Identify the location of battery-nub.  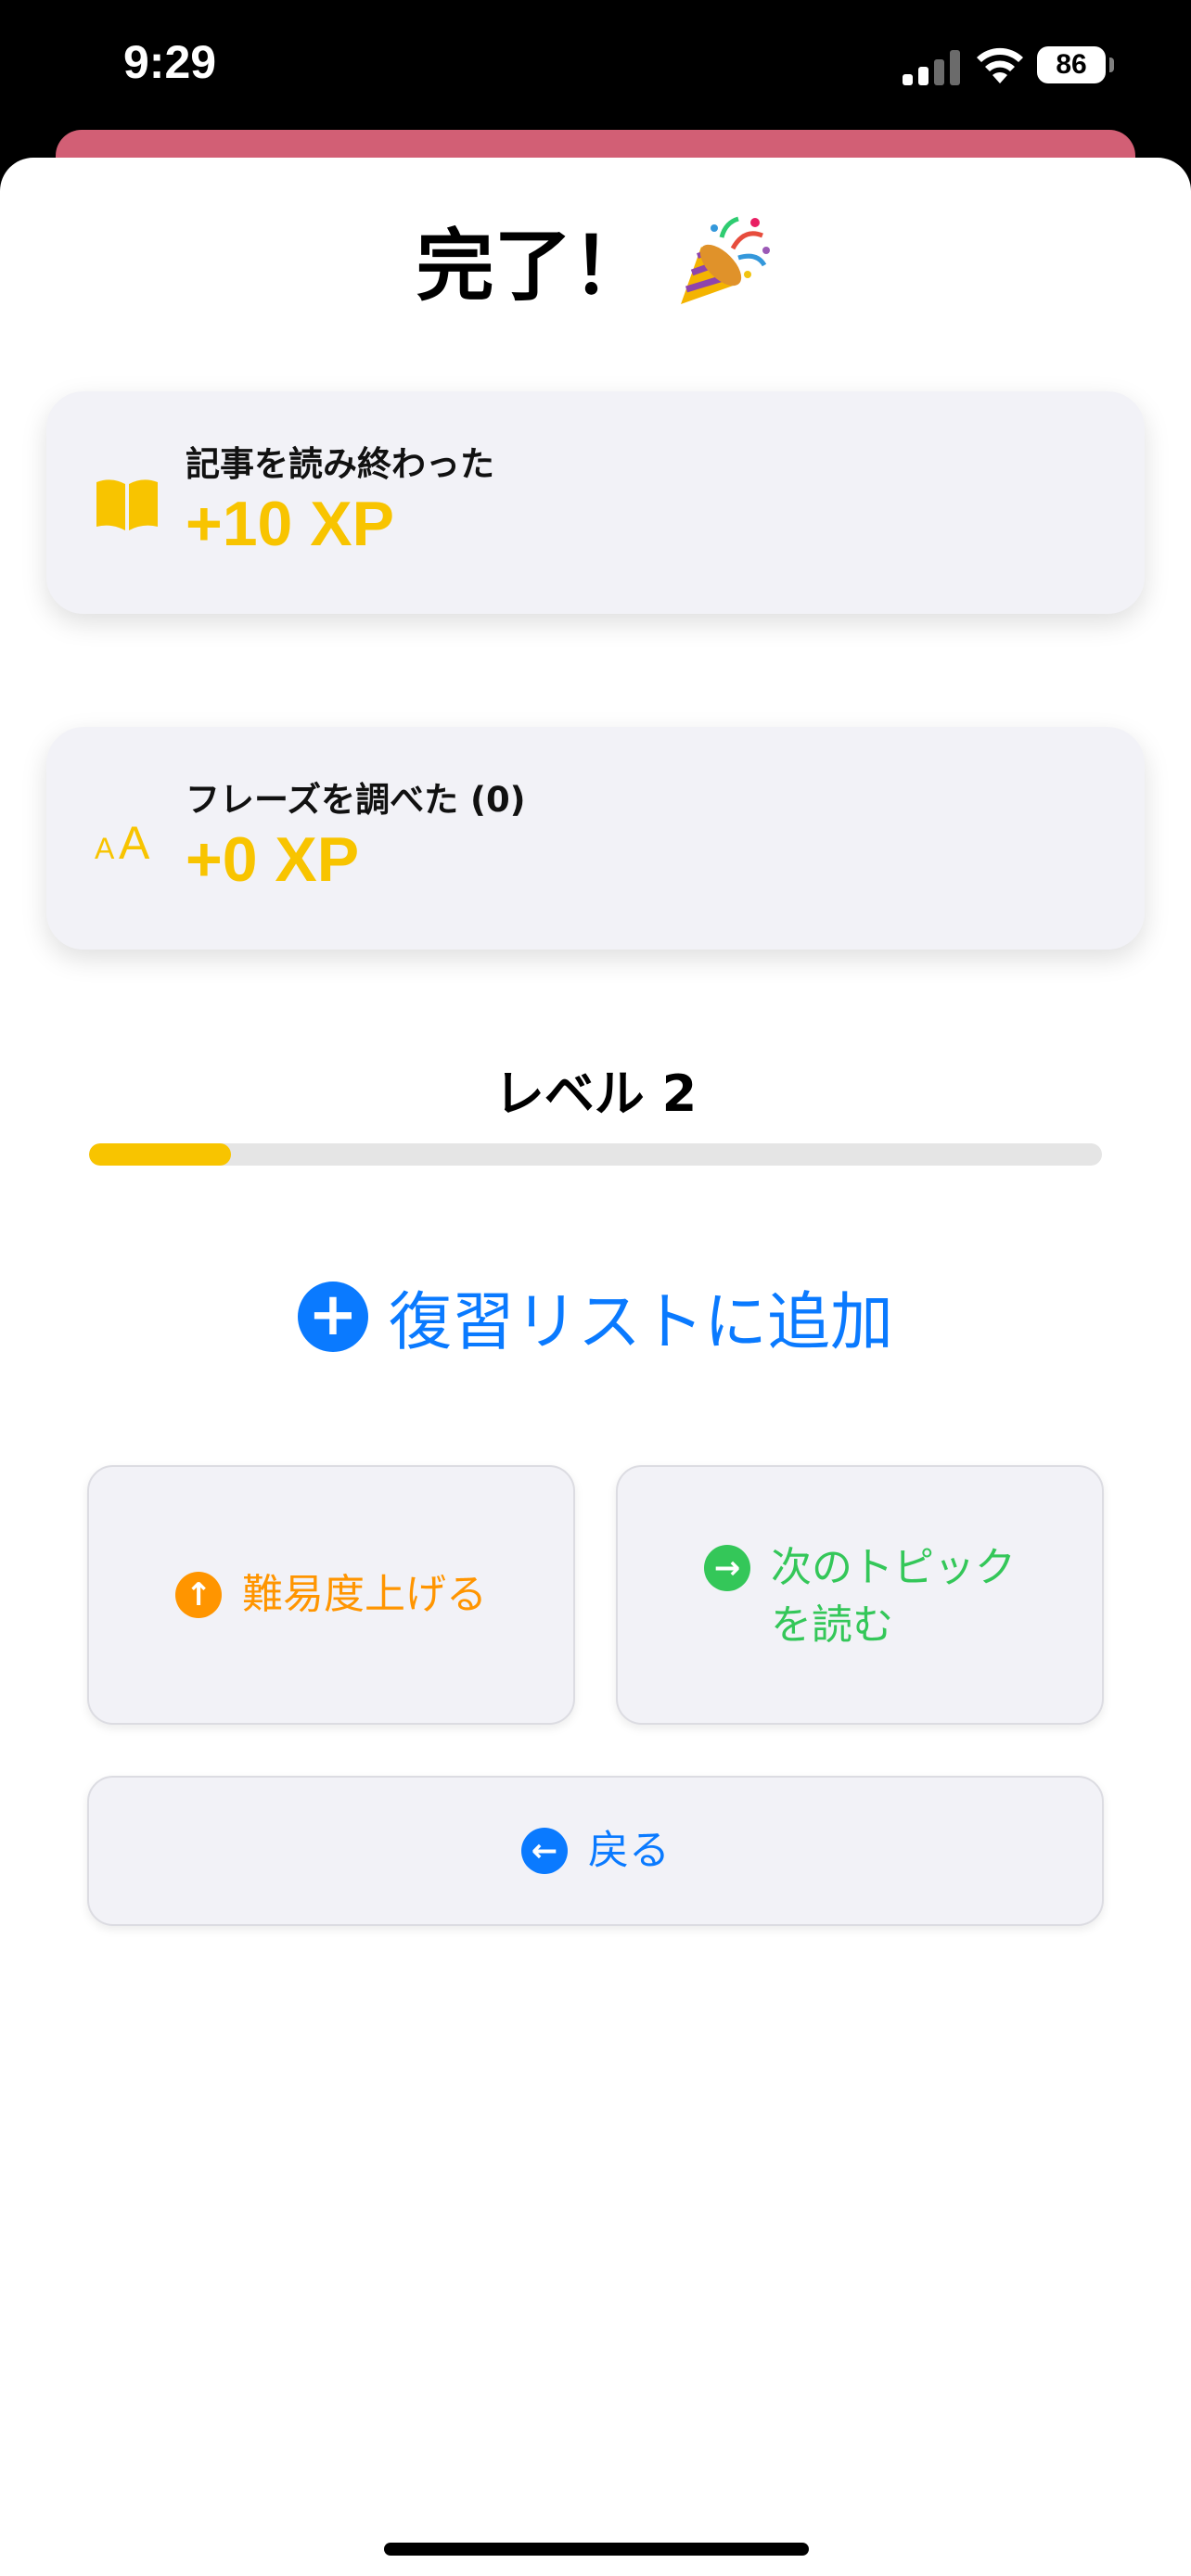
(1111, 64).